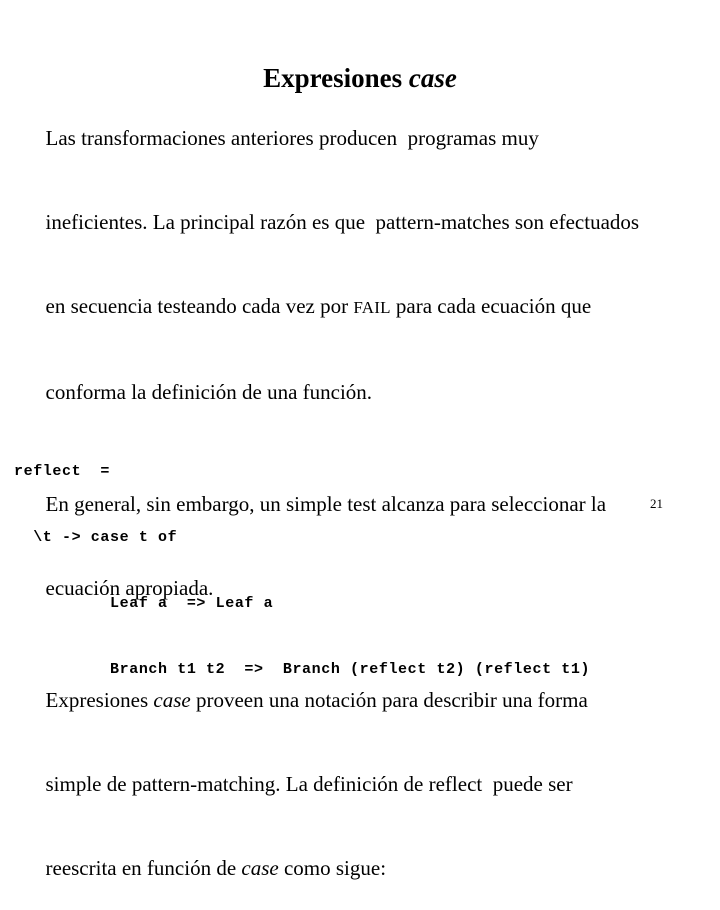 This screenshot has width=720, height=910. Describe the element at coordinates (199, 306) in the screenshot. I see `text-run: en secuencia testeando cada vez por` at that location.